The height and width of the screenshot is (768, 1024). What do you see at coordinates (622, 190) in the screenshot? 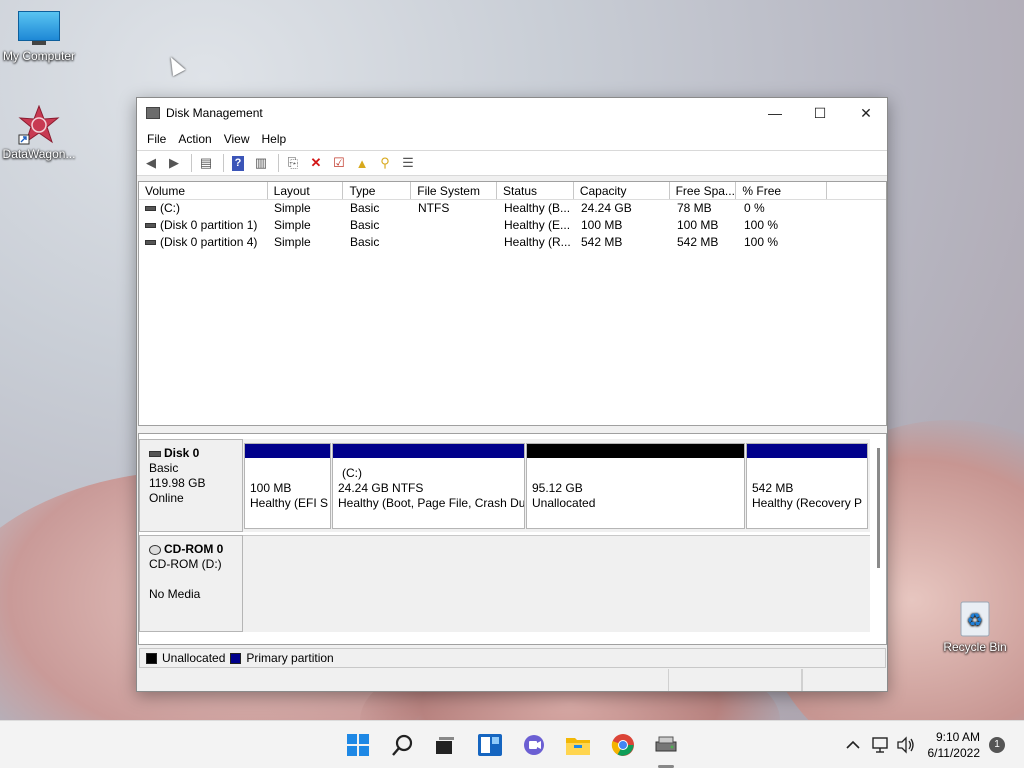
I see `column-header-capacity: Capacity` at bounding box center [622, 190].